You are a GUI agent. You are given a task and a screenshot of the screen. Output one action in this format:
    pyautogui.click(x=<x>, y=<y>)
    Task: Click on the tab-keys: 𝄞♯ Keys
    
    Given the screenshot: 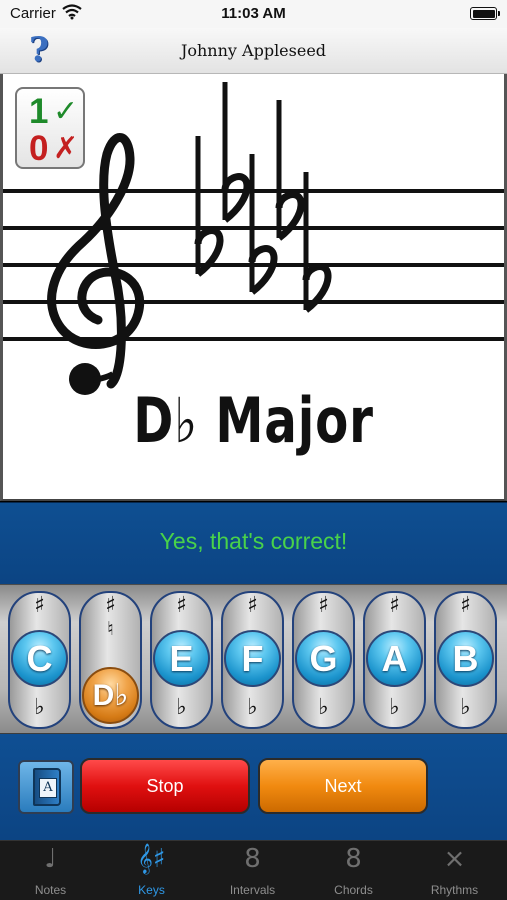 What is the action you would take?
    pyautogui.click(x=151, y=870)
    